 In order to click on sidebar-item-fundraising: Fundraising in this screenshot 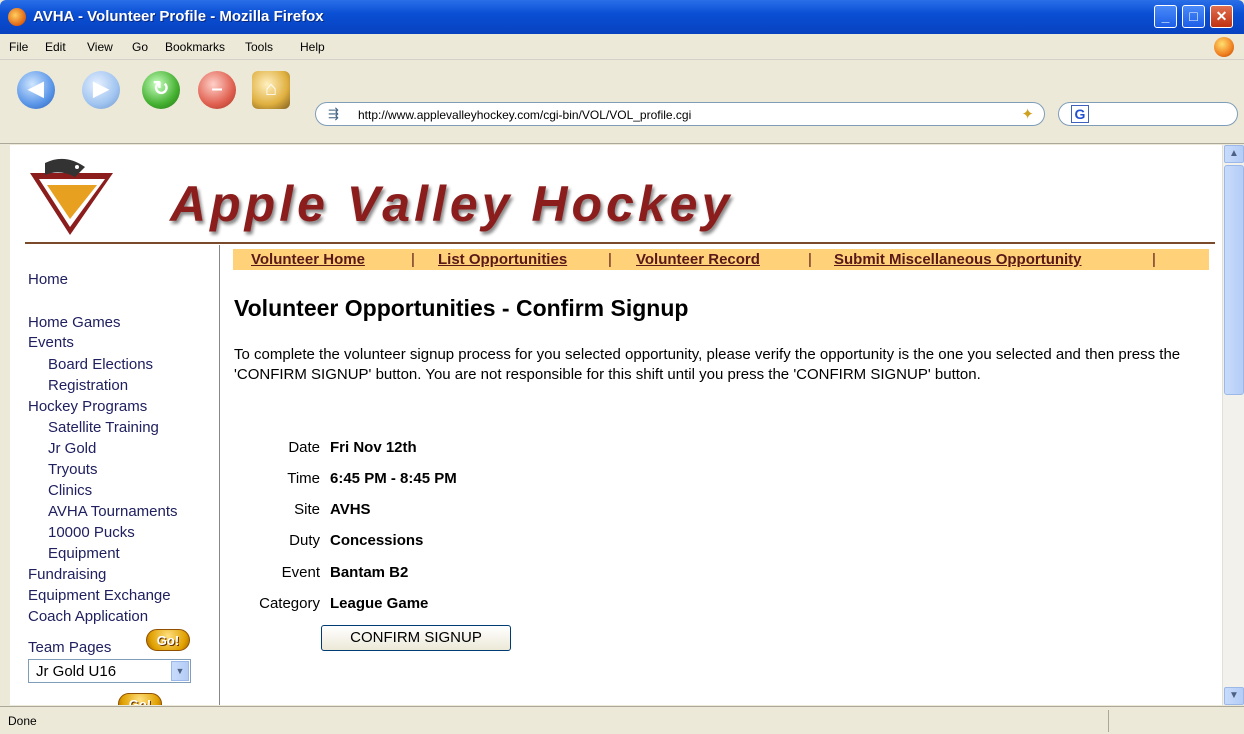, I will do `click(67, 574)`.